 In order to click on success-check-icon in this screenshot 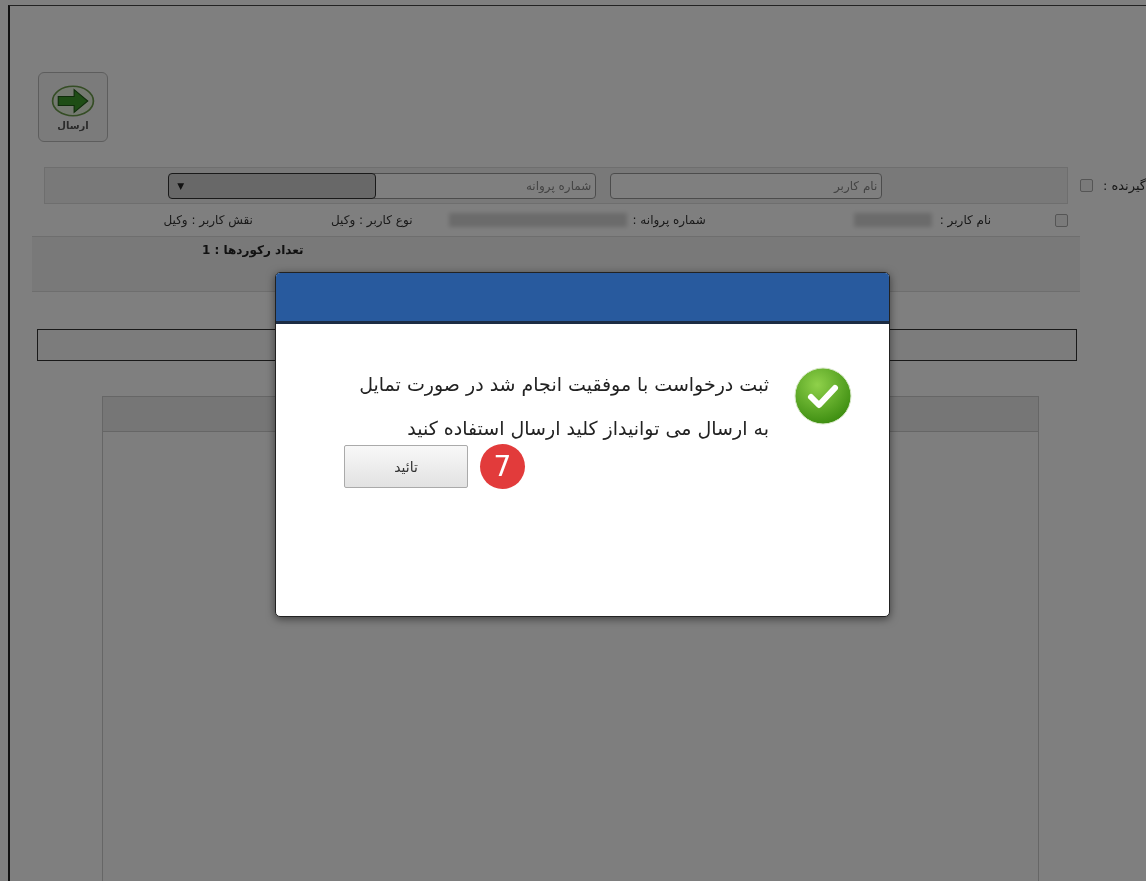, I will do `click(823, 396)`.